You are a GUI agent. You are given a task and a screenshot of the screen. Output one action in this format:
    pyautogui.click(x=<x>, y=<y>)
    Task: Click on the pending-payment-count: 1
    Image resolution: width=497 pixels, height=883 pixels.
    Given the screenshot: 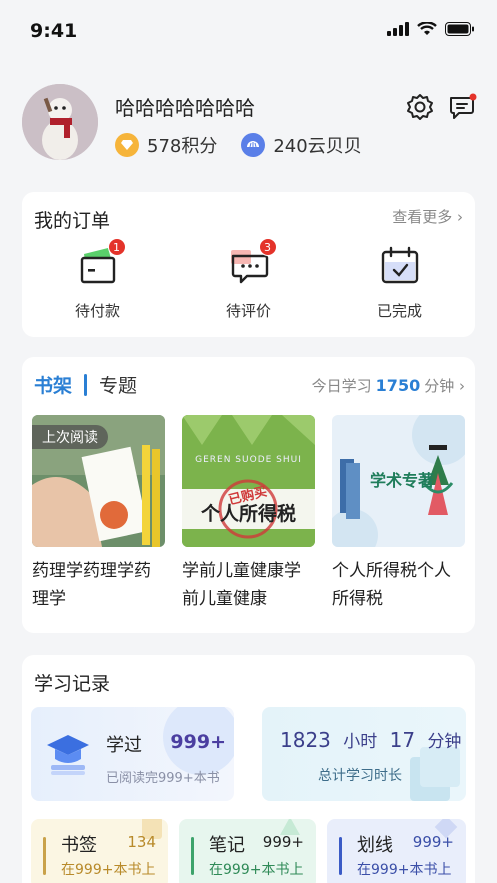 What is the action you would take?
    pyautogui.click(x=116, y=247)
    